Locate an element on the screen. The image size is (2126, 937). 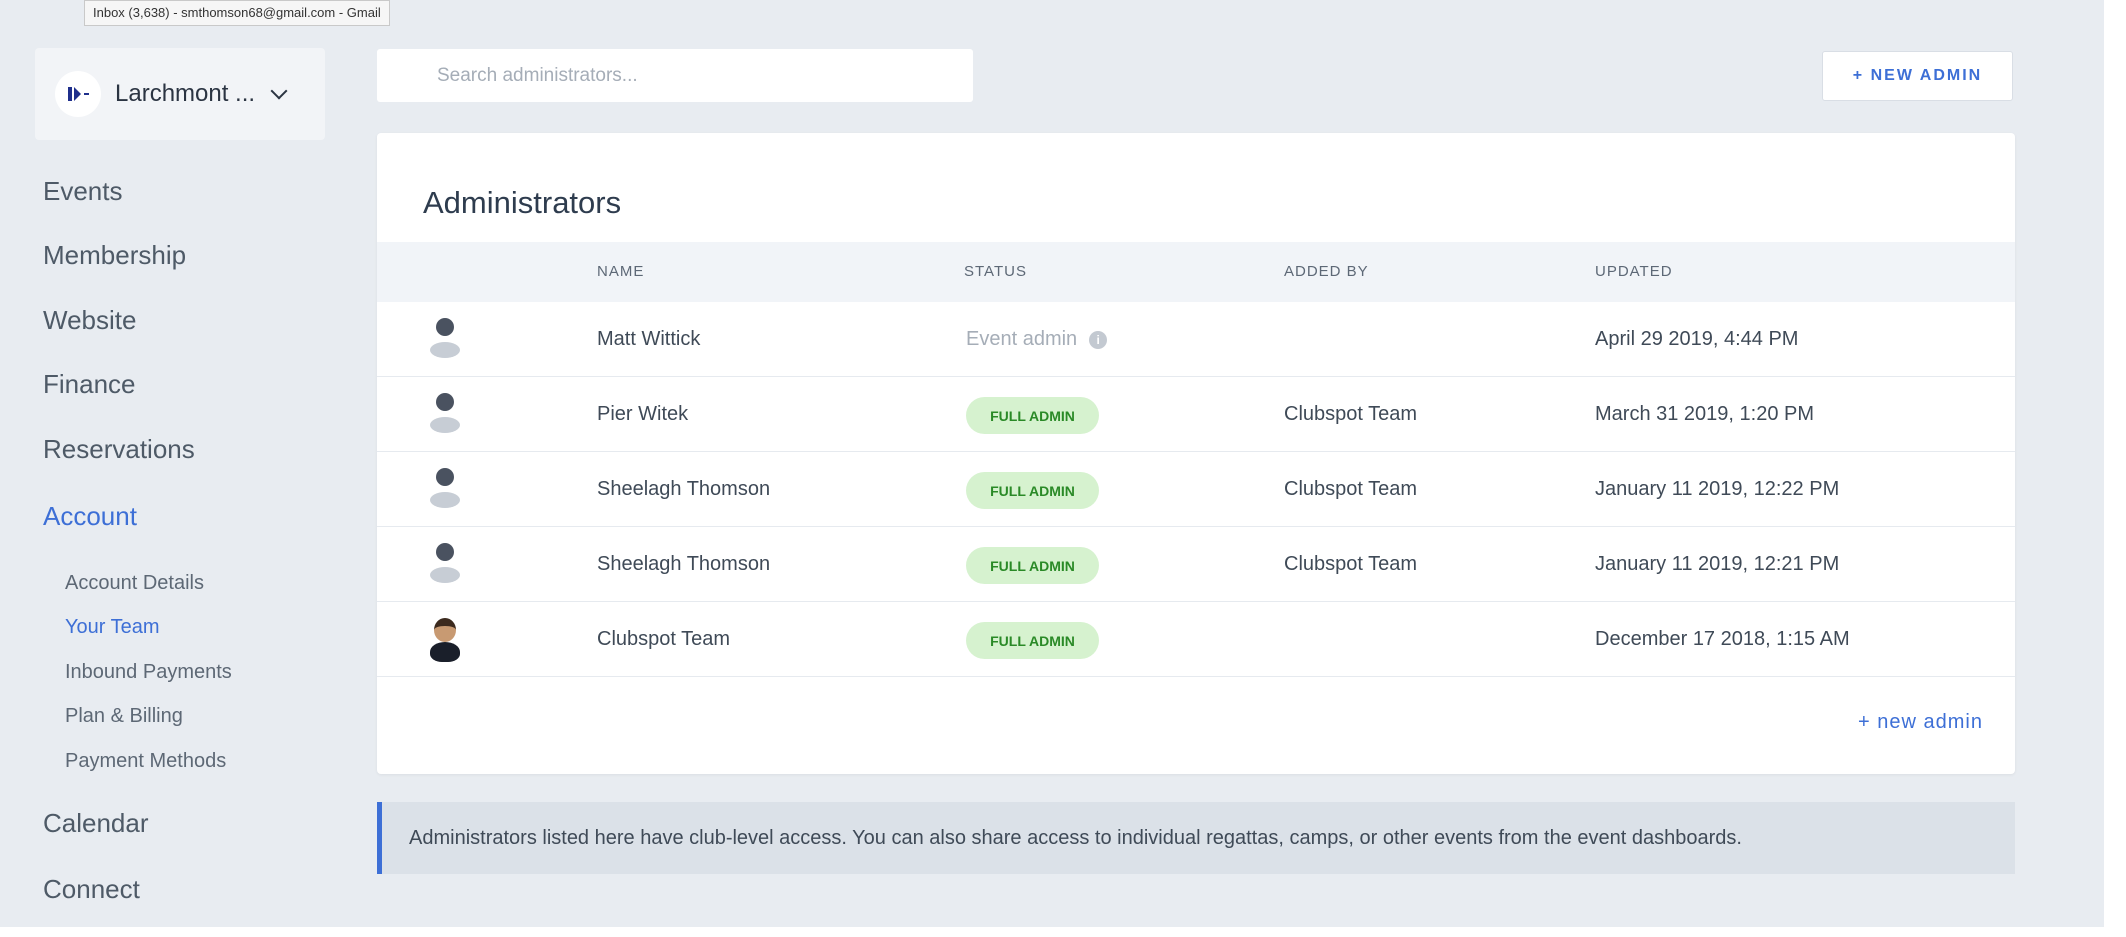
sidebar-item-finance: Finance is located at coordinates (89, 384).